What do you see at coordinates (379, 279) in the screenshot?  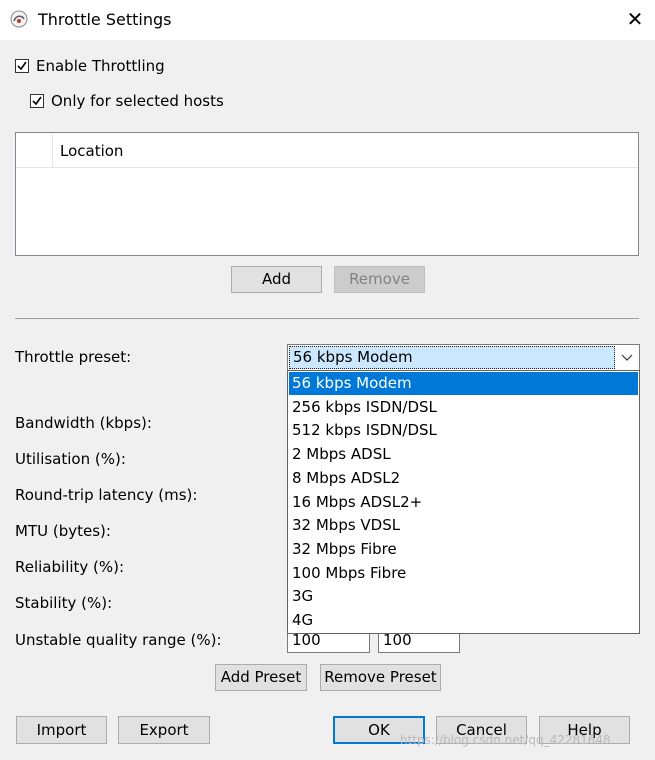 I see `remove-host-button: Remove` at bounding box center [379, 279].